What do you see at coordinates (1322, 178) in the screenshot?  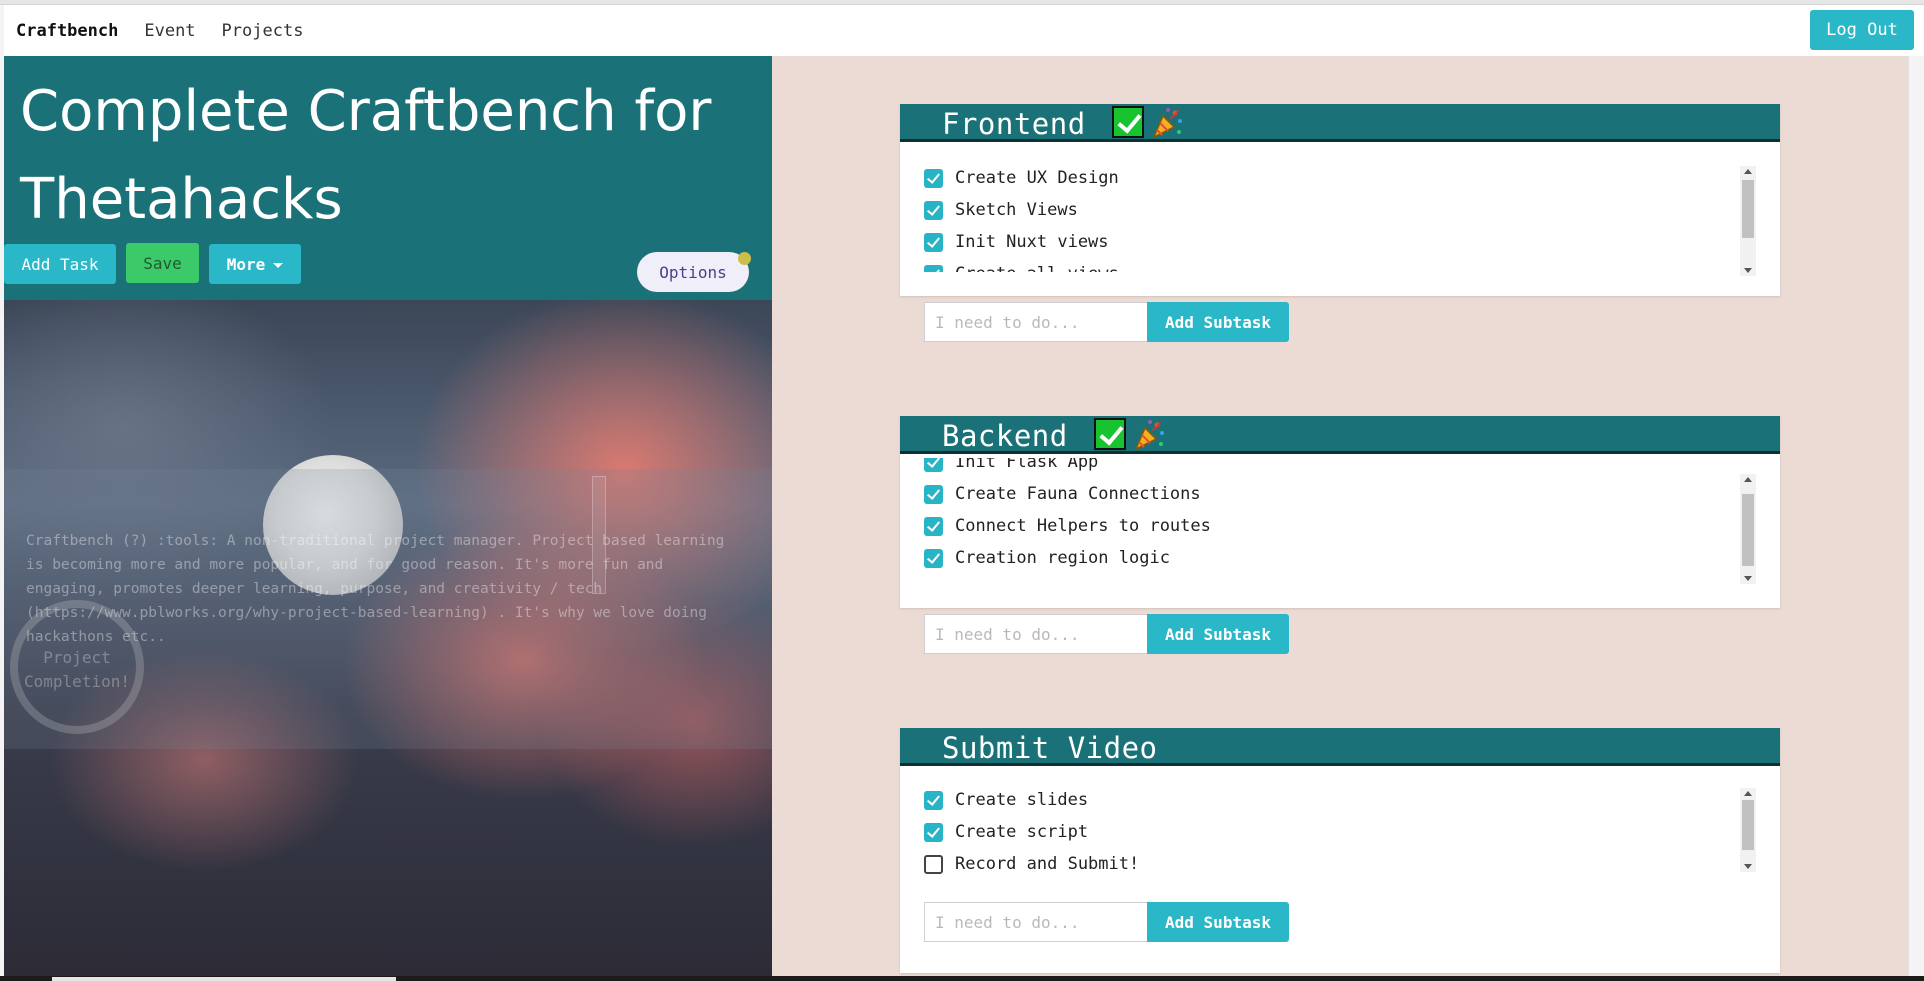 I see `subtask-item: Create UX Design` at bounding box center [1322, 178].